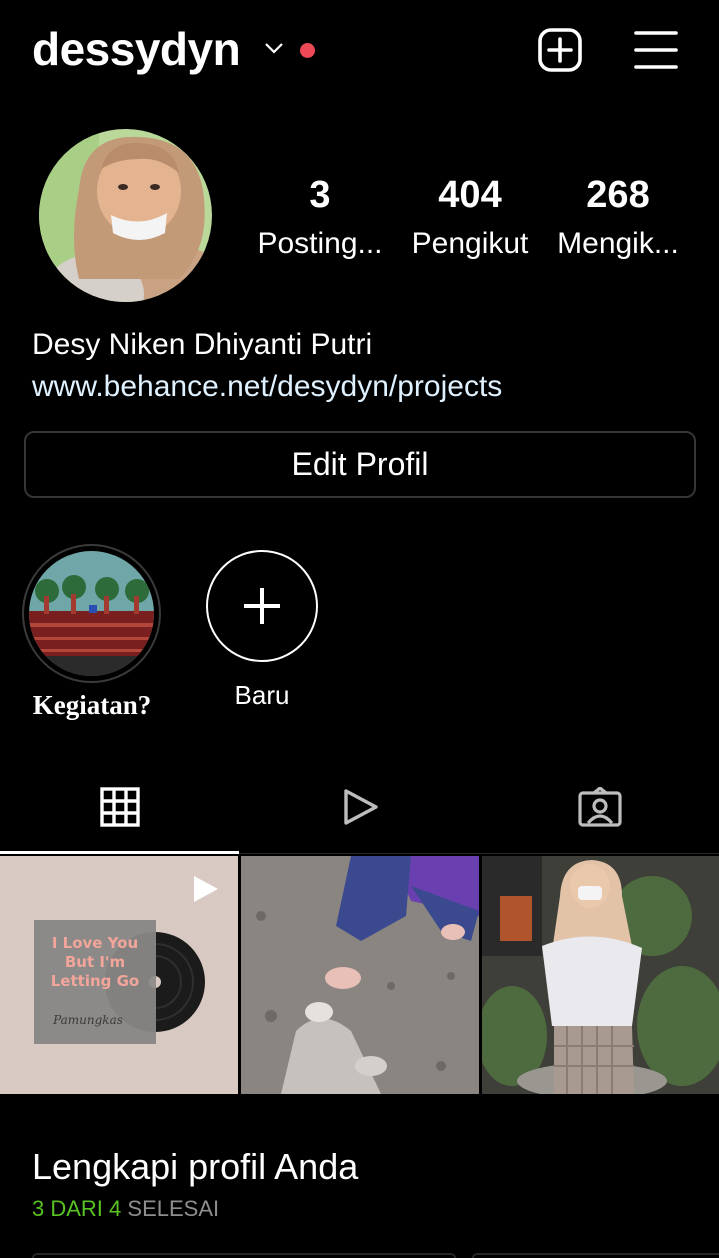 This screenshot has width=719, height=1258. What do you see at coordinates (195, 1166) in the screenshot?
I see `complete-profile-title: Lengkapi profil Anda` at bounding box center [195, 1166].